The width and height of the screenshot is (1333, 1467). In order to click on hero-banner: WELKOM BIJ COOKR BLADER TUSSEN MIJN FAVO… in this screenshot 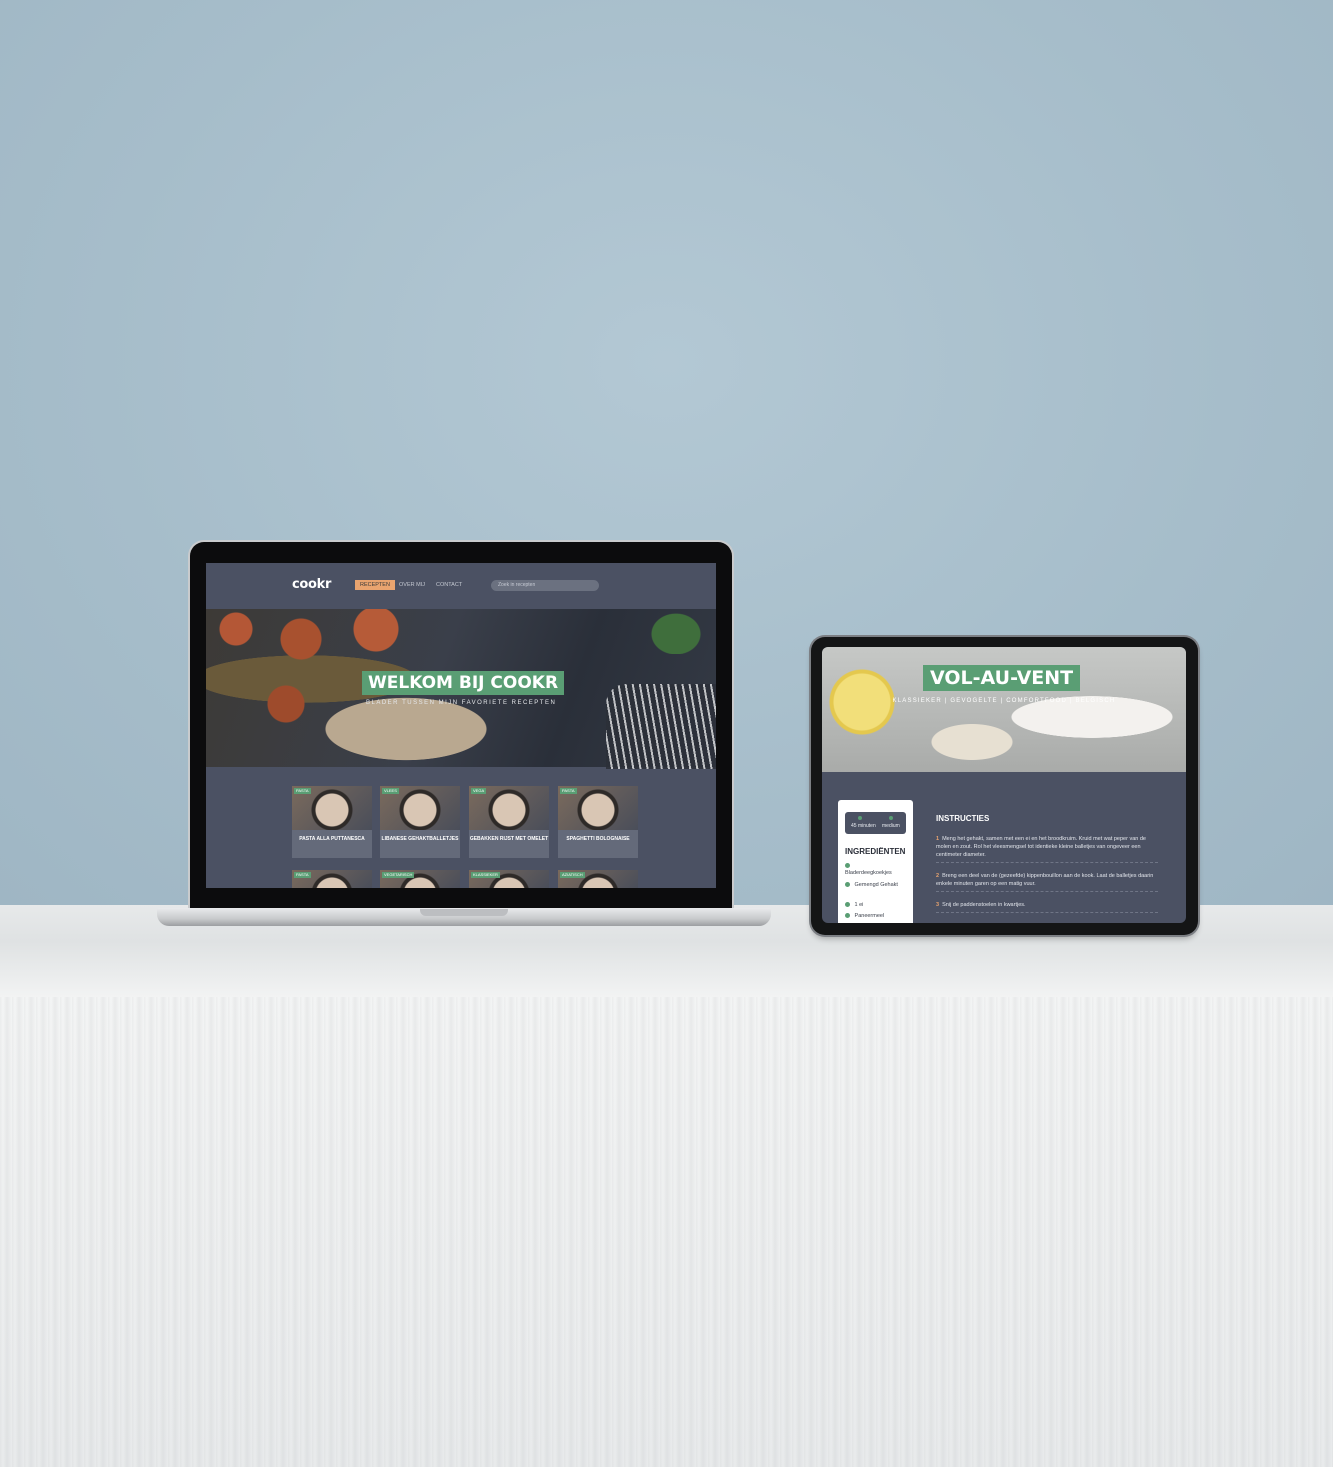, I will do `click(461, 689)`.